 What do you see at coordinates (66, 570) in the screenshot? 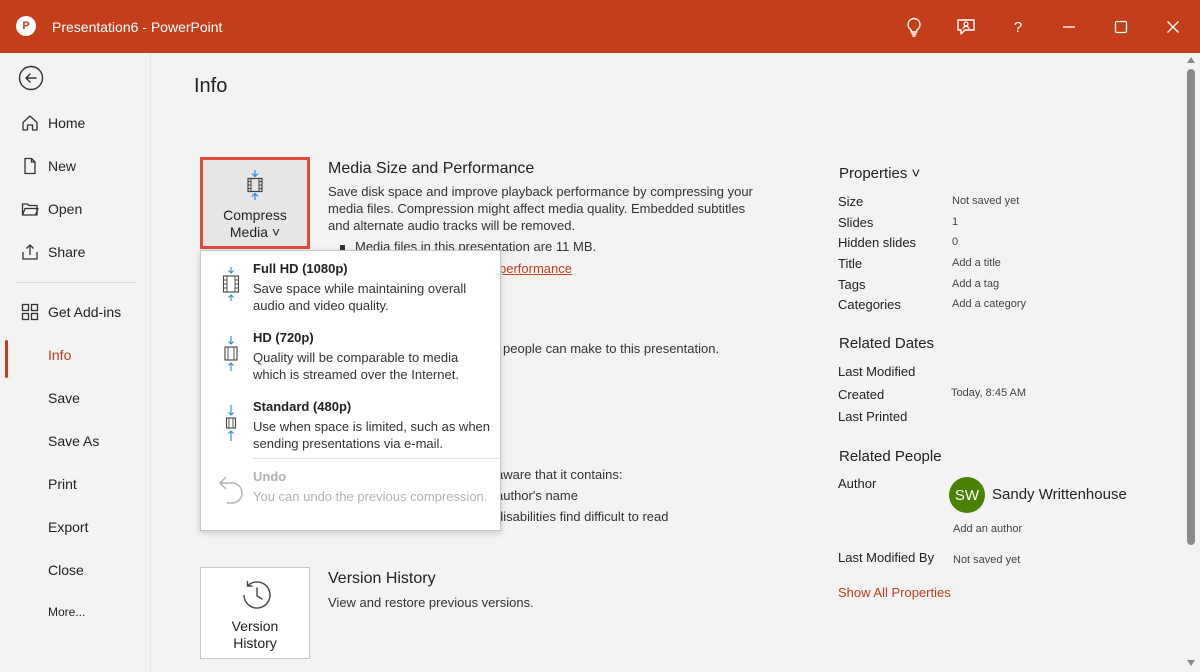
I see `nav-close-label: Close` at bounding box center [66, 570].